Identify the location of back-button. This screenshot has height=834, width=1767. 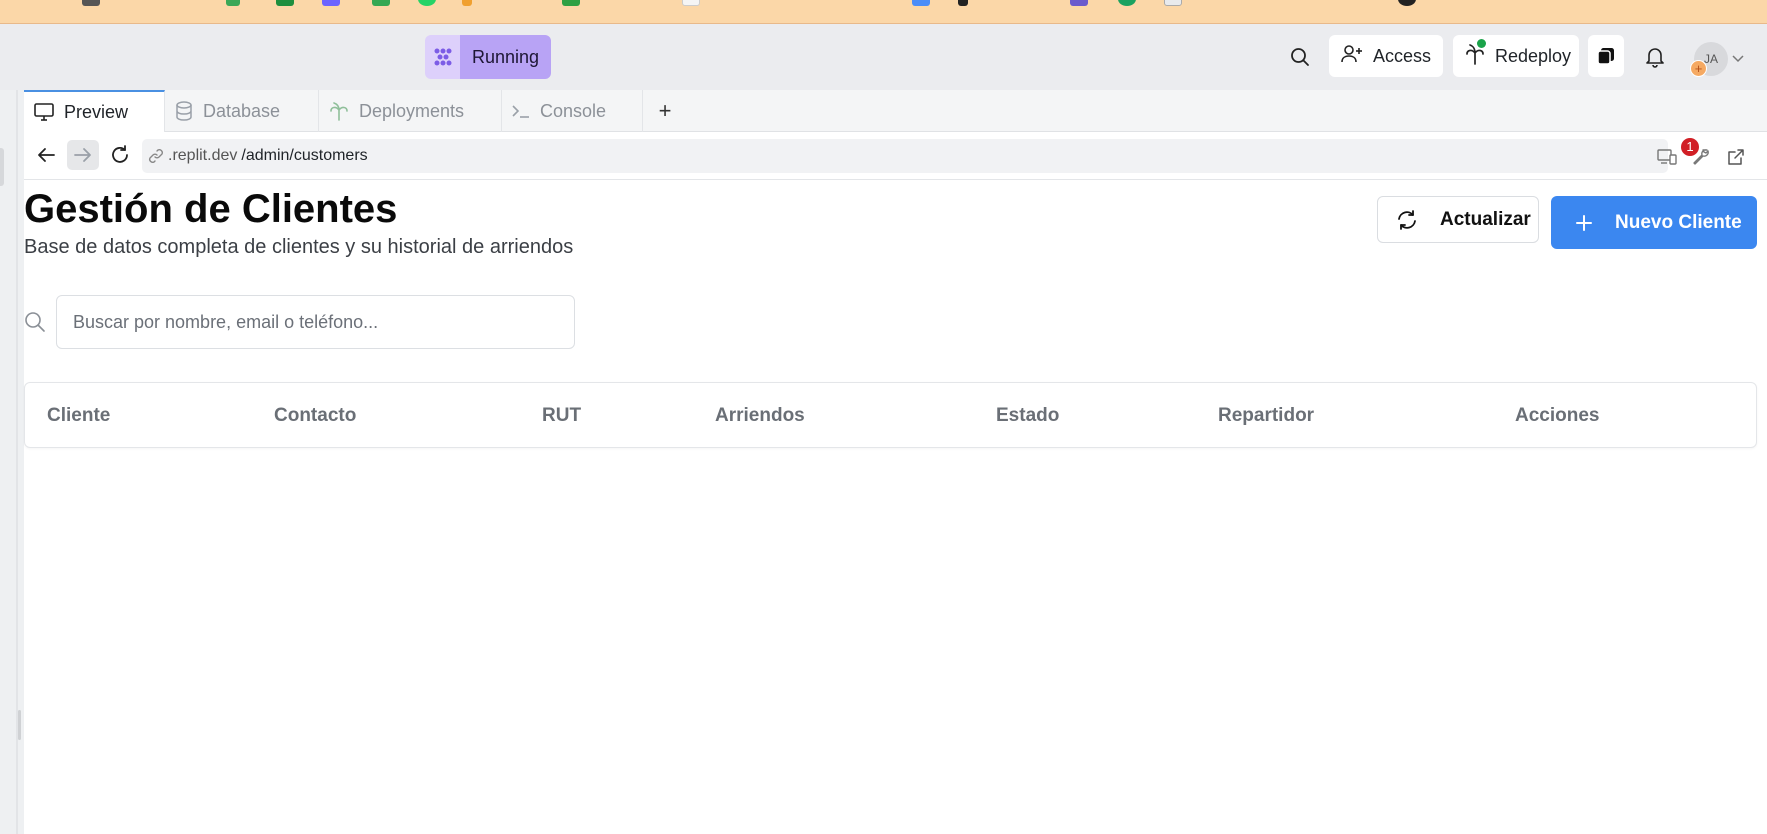
(46, 155).